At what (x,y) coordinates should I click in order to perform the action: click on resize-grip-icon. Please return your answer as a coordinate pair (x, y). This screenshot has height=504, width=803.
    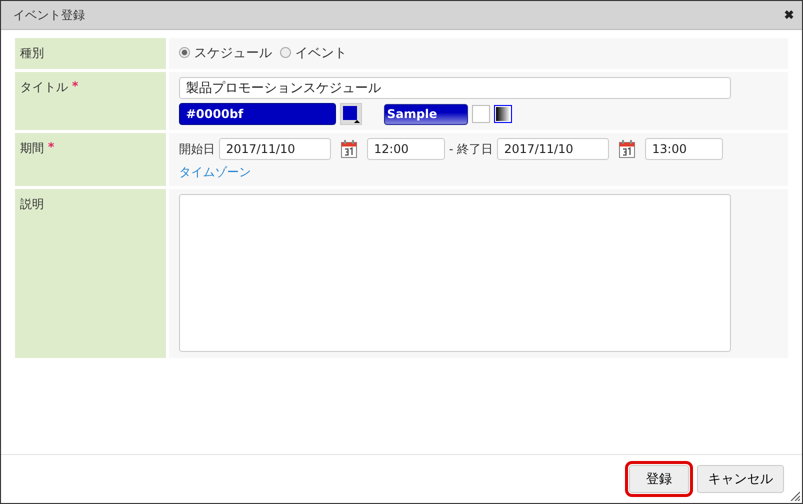
    Looking at the image, I should click on (795, 496).